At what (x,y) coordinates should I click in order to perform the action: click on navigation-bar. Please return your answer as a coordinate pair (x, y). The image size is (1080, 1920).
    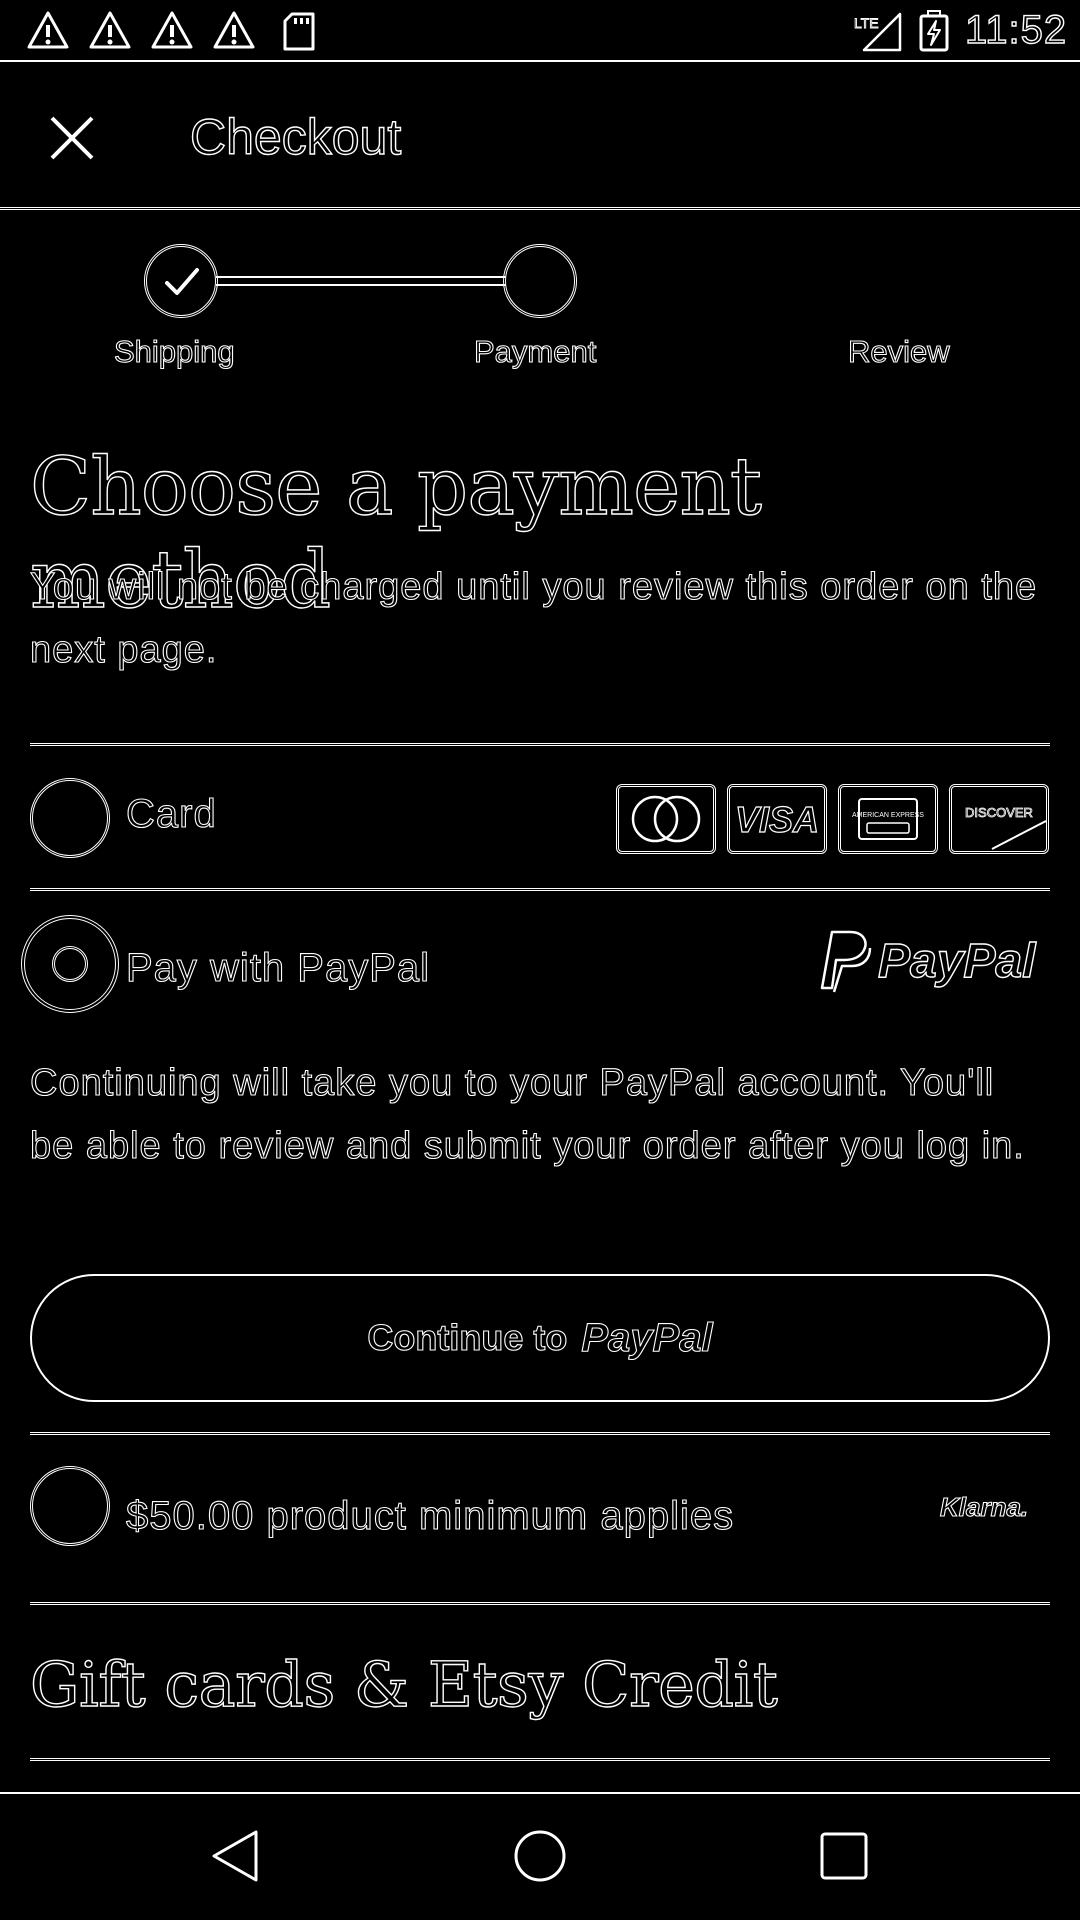
    Looking at the image, I should click on (540, 1856).